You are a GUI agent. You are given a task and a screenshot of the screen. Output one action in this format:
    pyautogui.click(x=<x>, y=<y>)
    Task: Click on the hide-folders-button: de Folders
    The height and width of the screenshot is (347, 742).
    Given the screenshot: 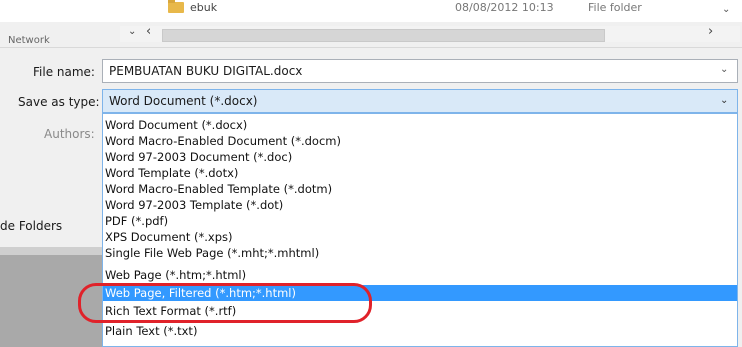 What is the action you would take?
    pyautogui.click(x=31, y=226)
    